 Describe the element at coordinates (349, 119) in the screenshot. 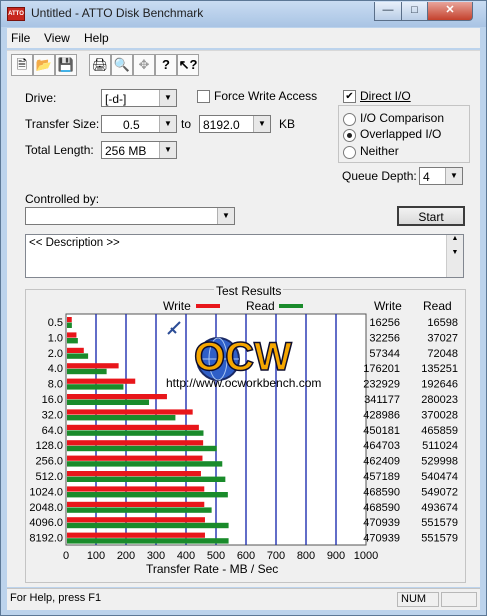

I see `io-comparison-radio` at that location.